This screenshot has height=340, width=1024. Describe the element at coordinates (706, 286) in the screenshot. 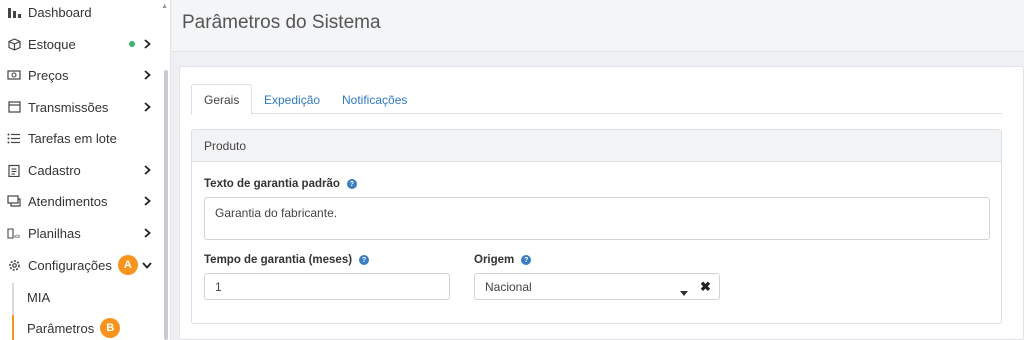

I see `clear-origin-button: ✖` at that location.